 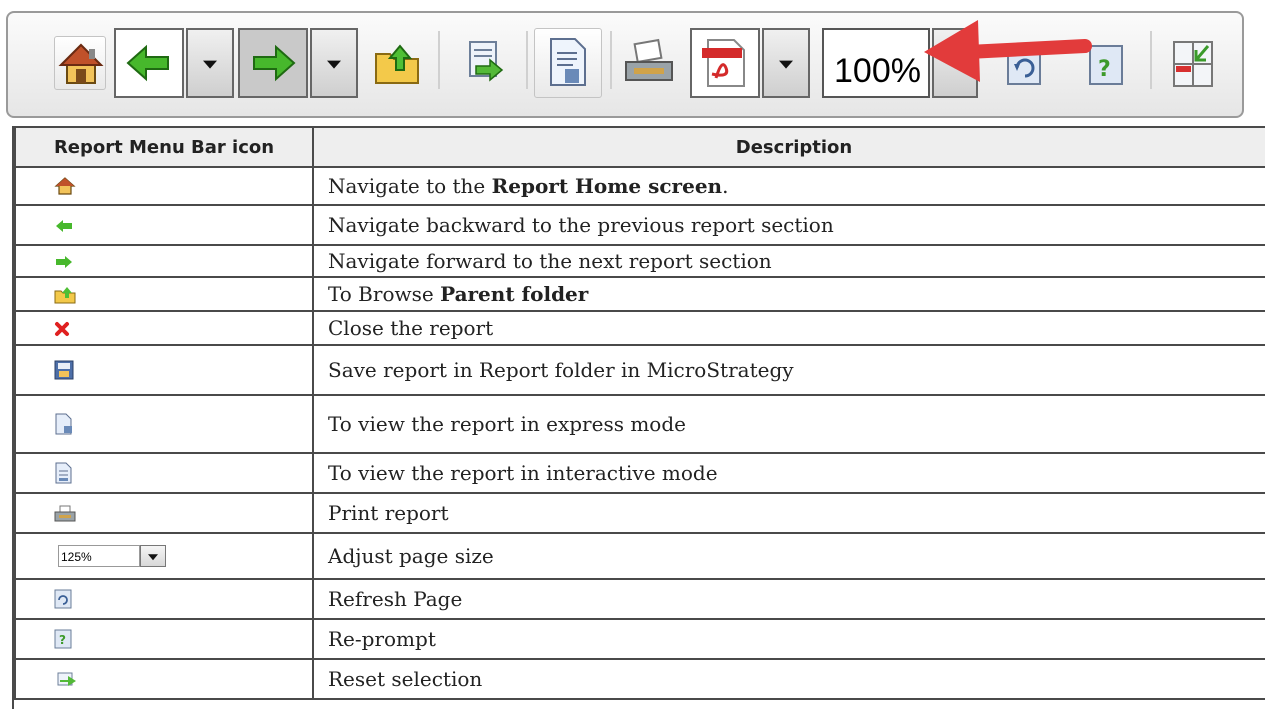 What do you see at coordinates (788, 599) in the screenshot?
I see `row-description: Refresh Page` at bounding box center [788, 599].